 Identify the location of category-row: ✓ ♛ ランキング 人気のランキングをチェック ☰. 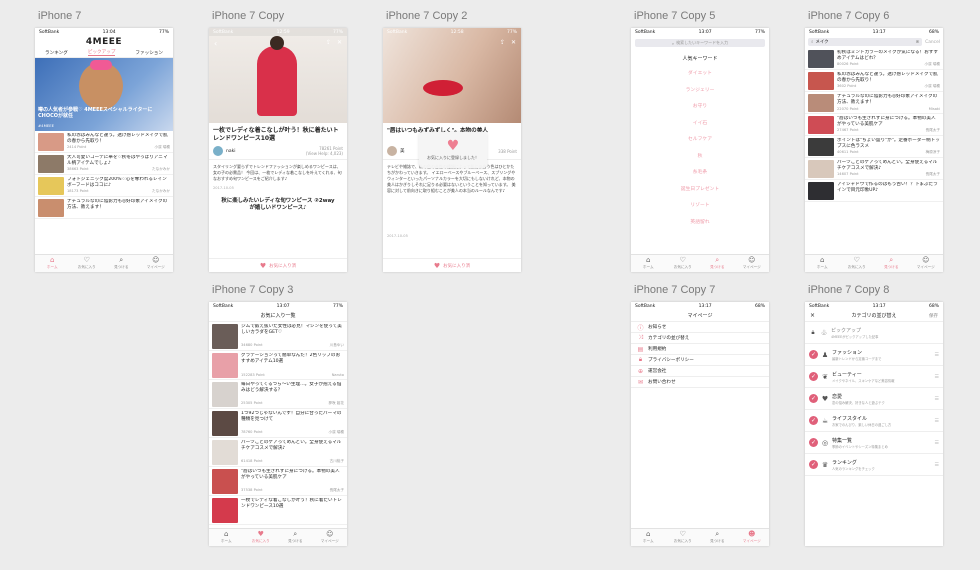
(874, 465).